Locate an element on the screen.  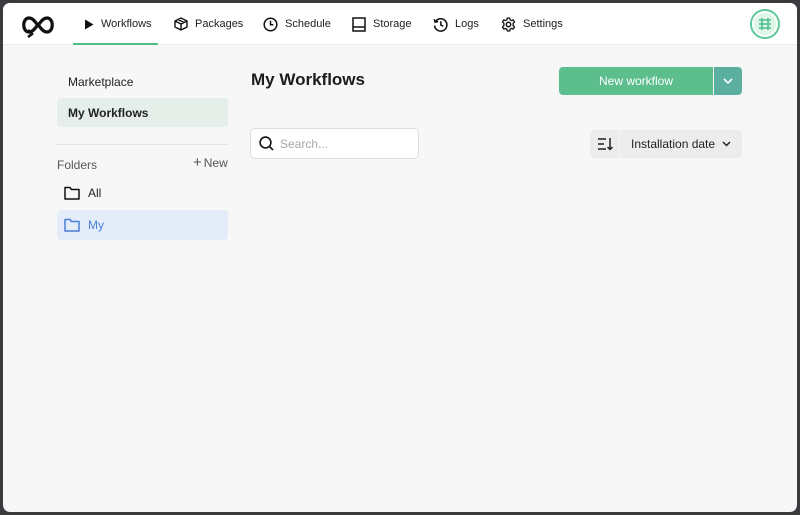
sidebar-link-label: My Workflows is located at coordinates (108, 112).